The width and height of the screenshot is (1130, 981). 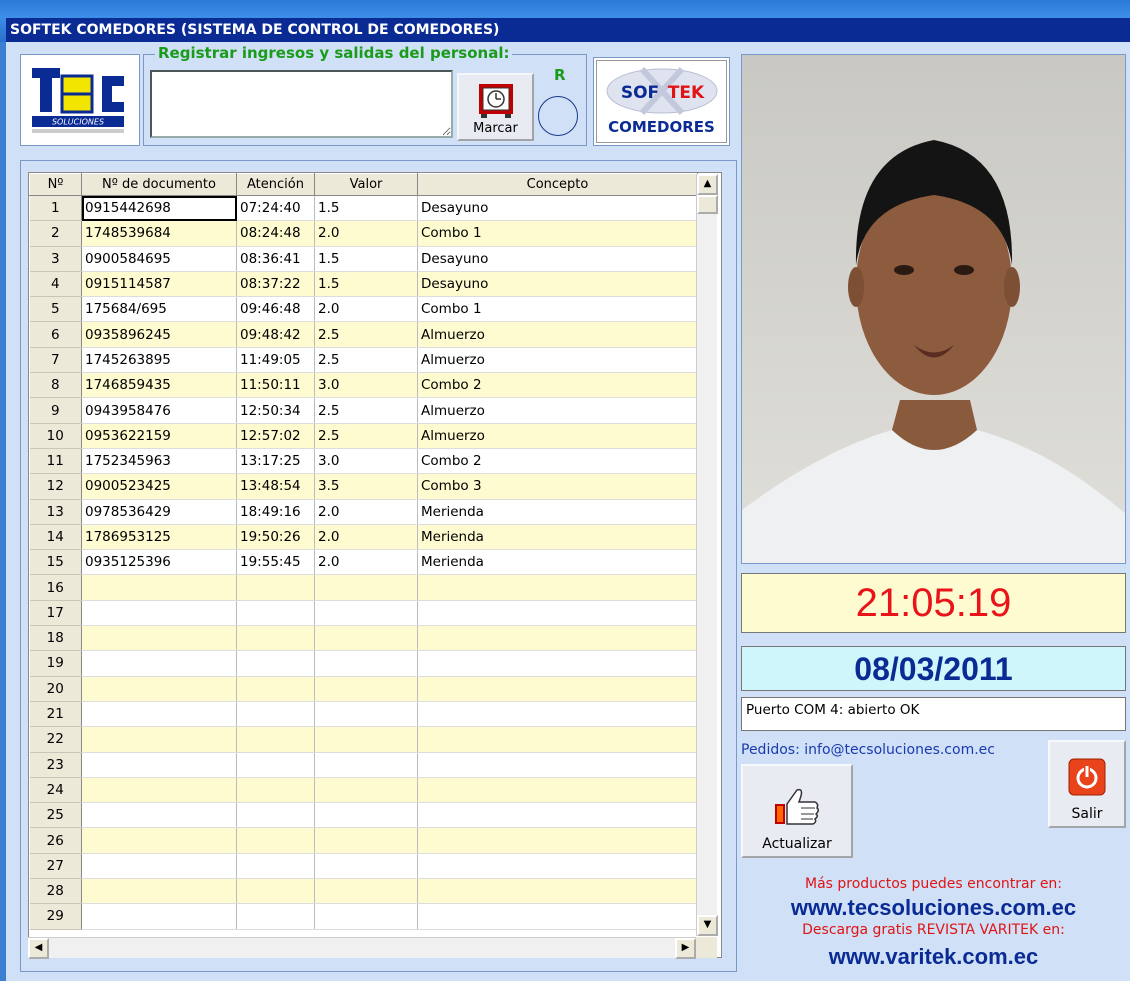 What do you see at coordinates (363, 385) in the screenshot?
I see `table-row: 8 1746859435 11:50:11 3.0 Combo 2` at bounding box center [363, 385].